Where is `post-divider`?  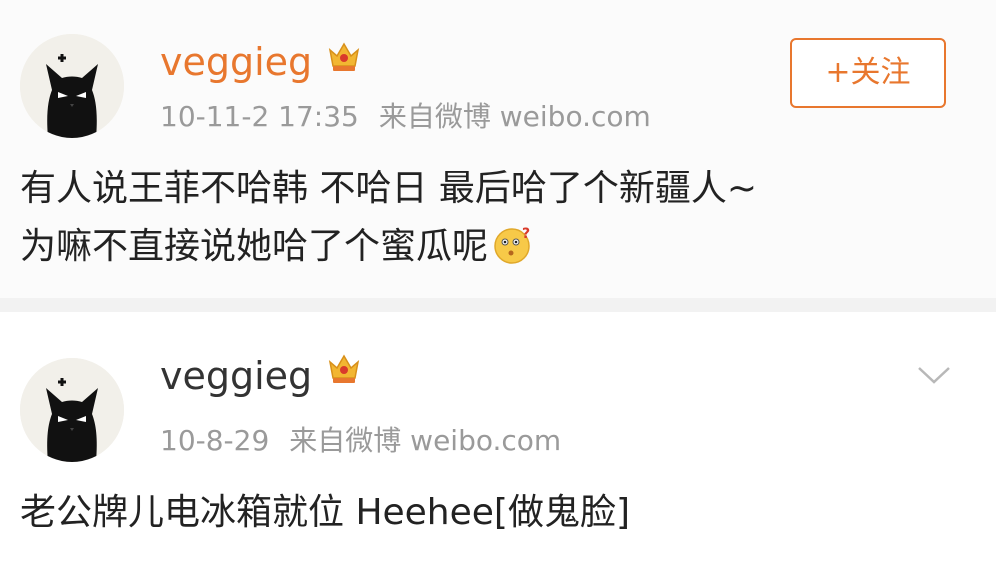 post-divider is located at coordinates (498, 305).